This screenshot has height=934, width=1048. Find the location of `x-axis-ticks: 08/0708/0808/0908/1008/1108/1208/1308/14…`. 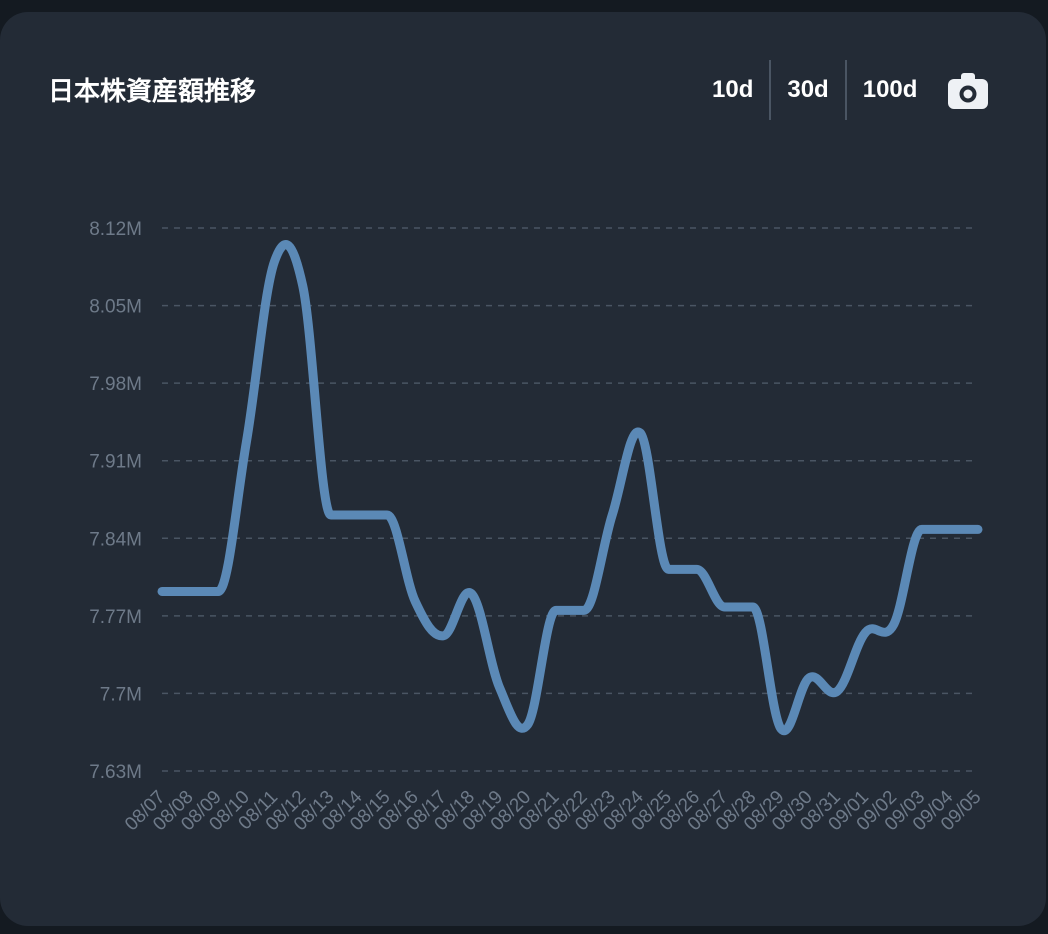

x-axis-ticks: 08/0708/0808/0908/1008/1108/1208/1308/14… is located at coordinates (553, 810).